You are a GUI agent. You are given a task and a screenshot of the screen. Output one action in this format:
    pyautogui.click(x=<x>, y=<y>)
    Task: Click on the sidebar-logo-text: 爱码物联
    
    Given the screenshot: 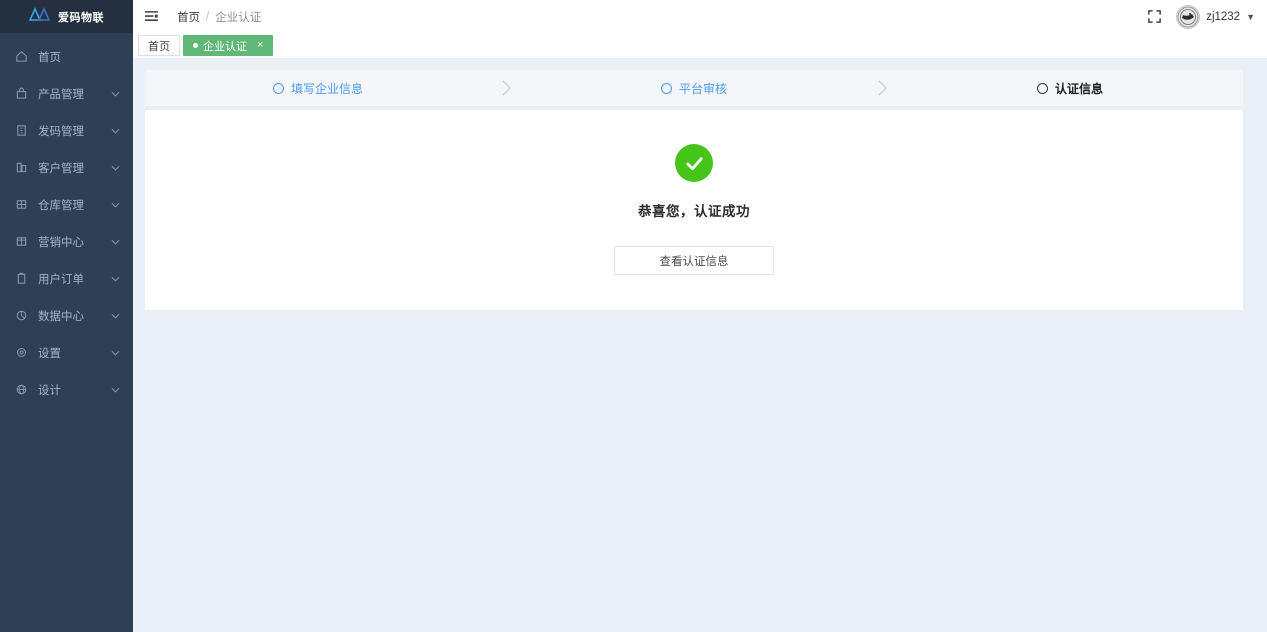 What is the action you would take?
    pyautogui.click(x=81, y=17)
    